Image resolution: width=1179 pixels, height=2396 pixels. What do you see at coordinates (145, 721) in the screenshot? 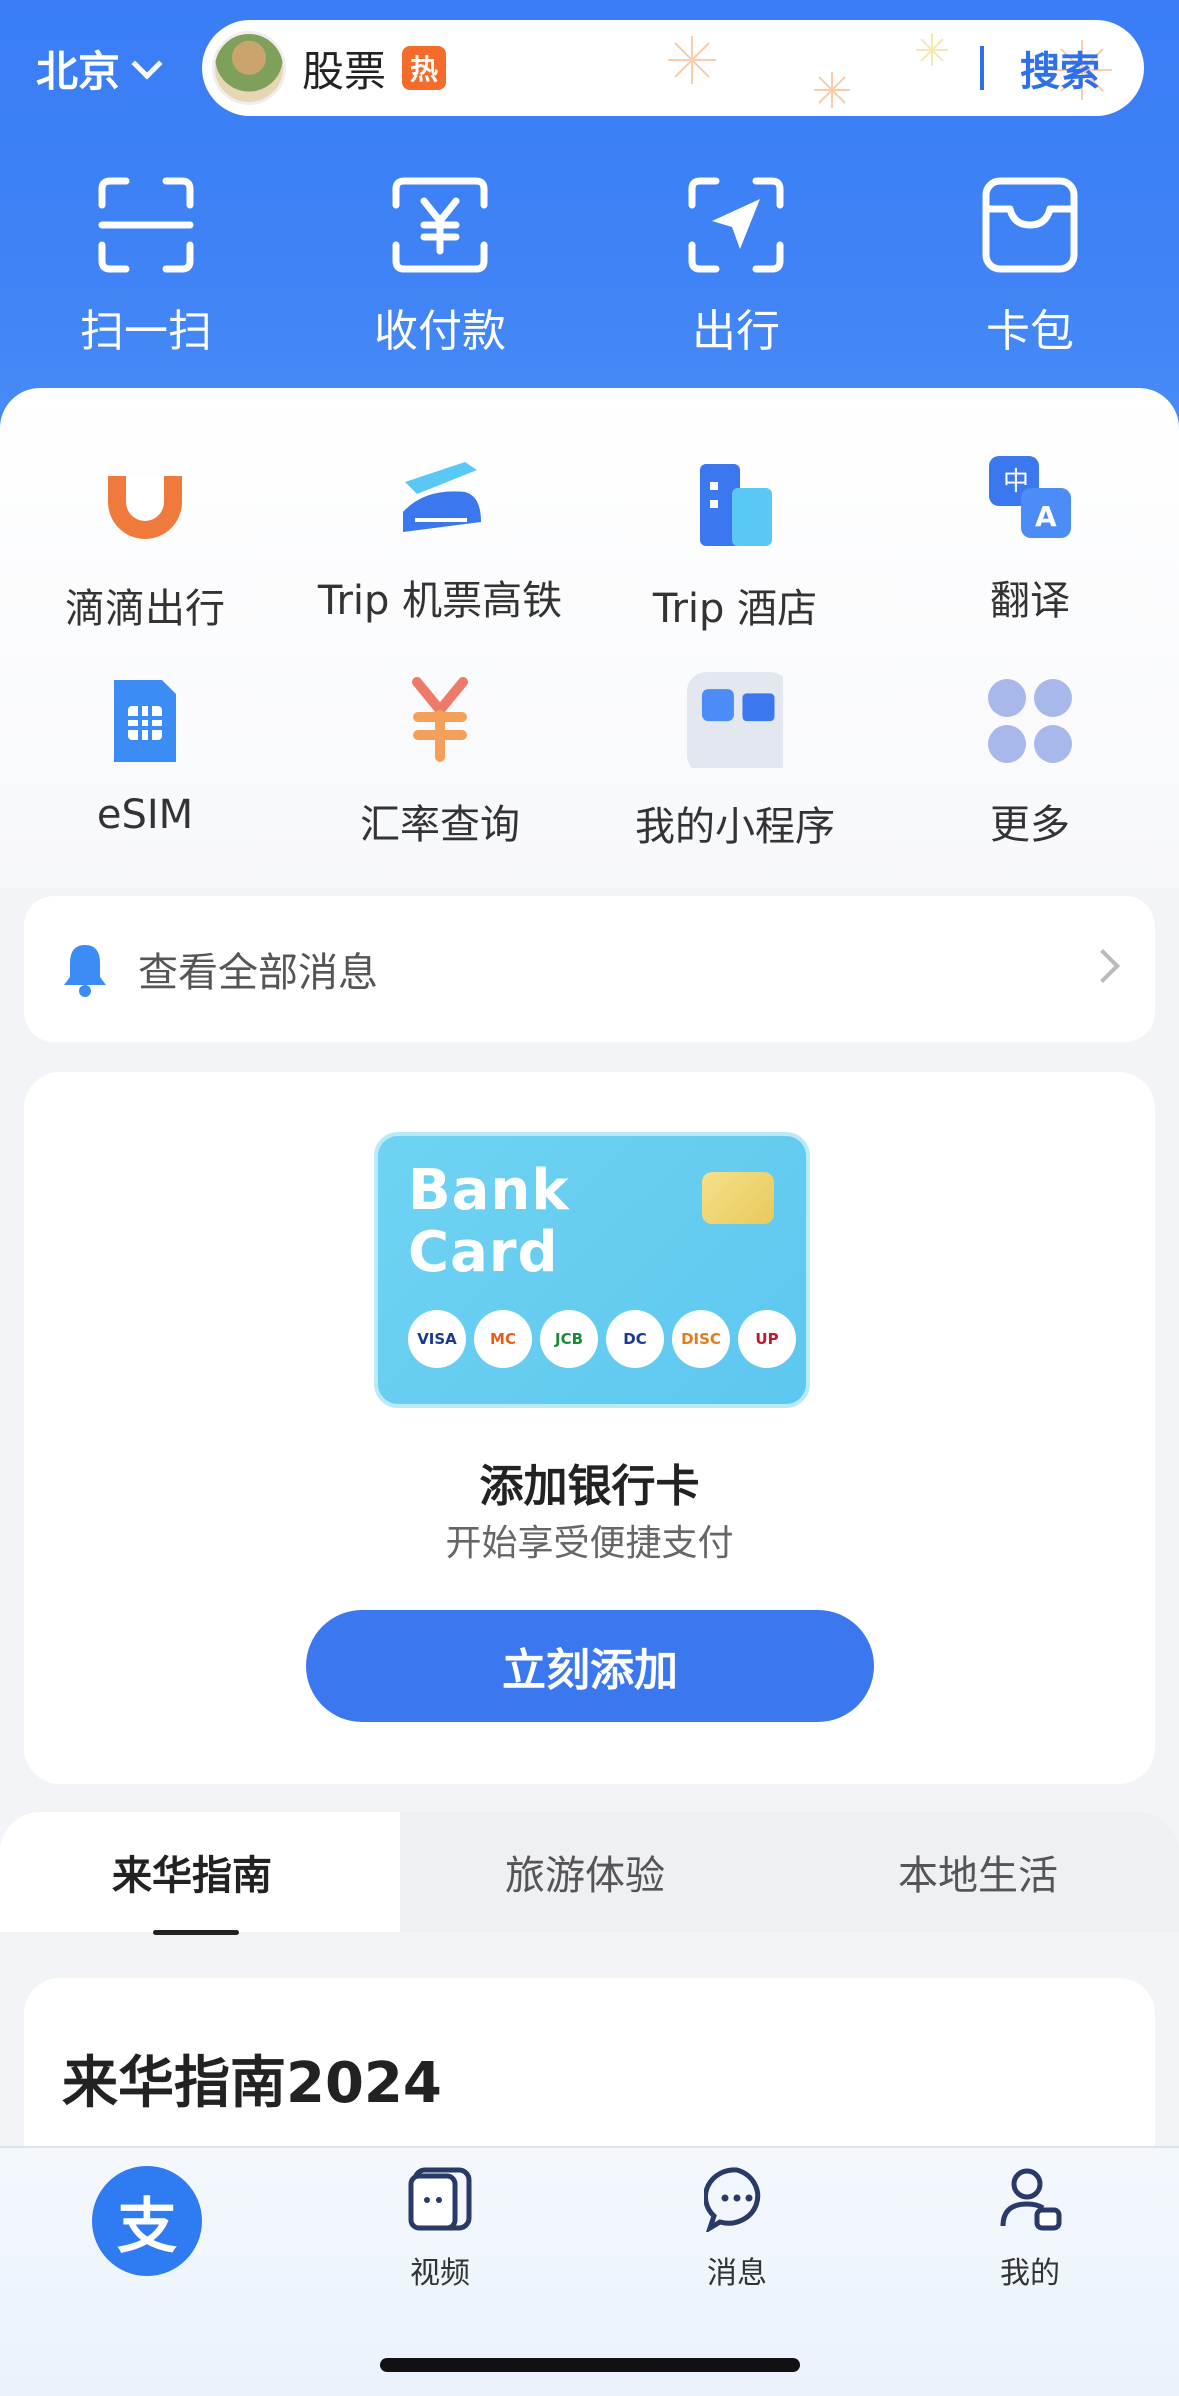
I see `esim-icon` at bounding box center [145, 721].